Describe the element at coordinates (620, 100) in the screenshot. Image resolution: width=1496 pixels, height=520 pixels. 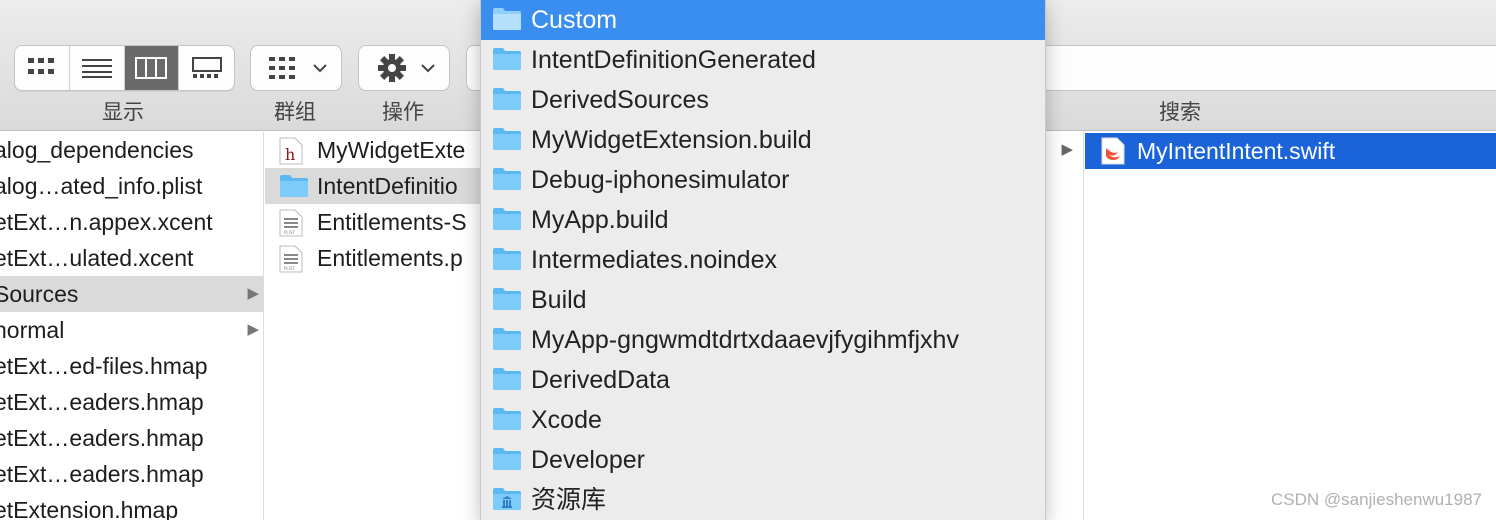
I see `menu-item-label: DerivedSources` at that location.